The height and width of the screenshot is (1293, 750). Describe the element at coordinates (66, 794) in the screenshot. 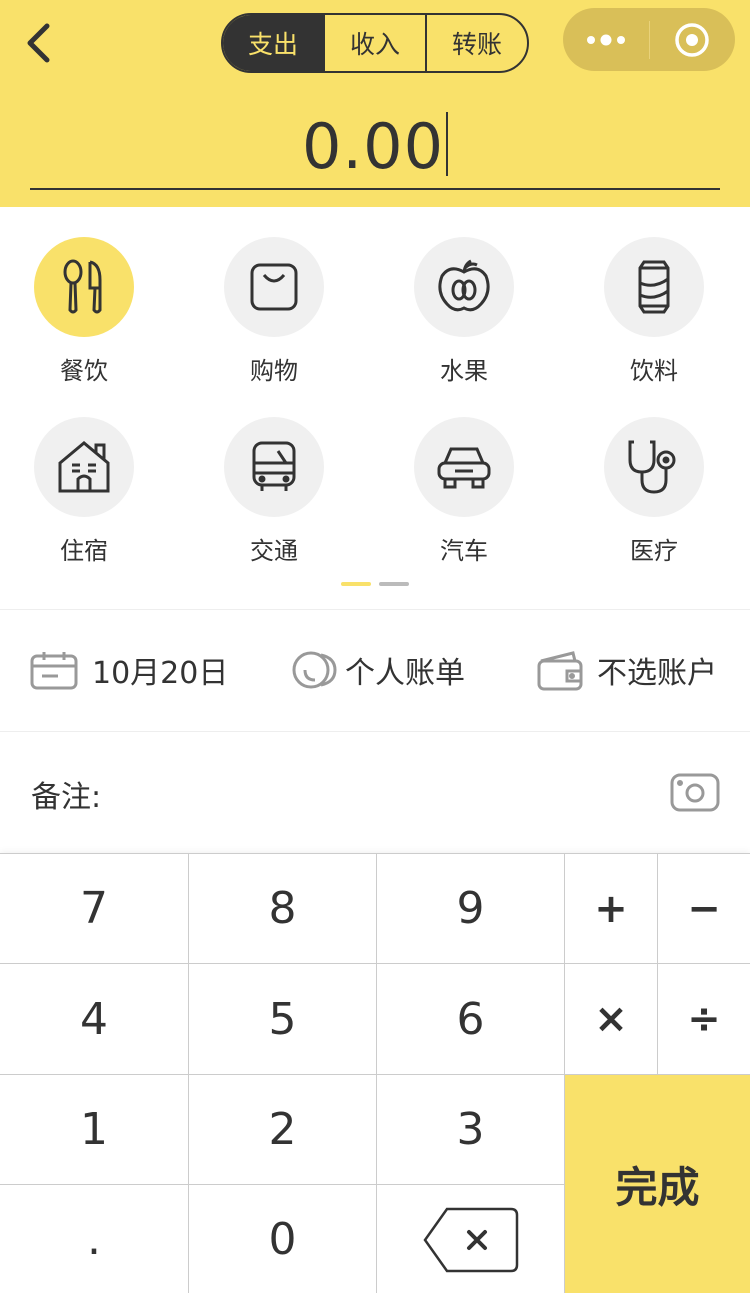

I see `note-field: 备注:` at that location.